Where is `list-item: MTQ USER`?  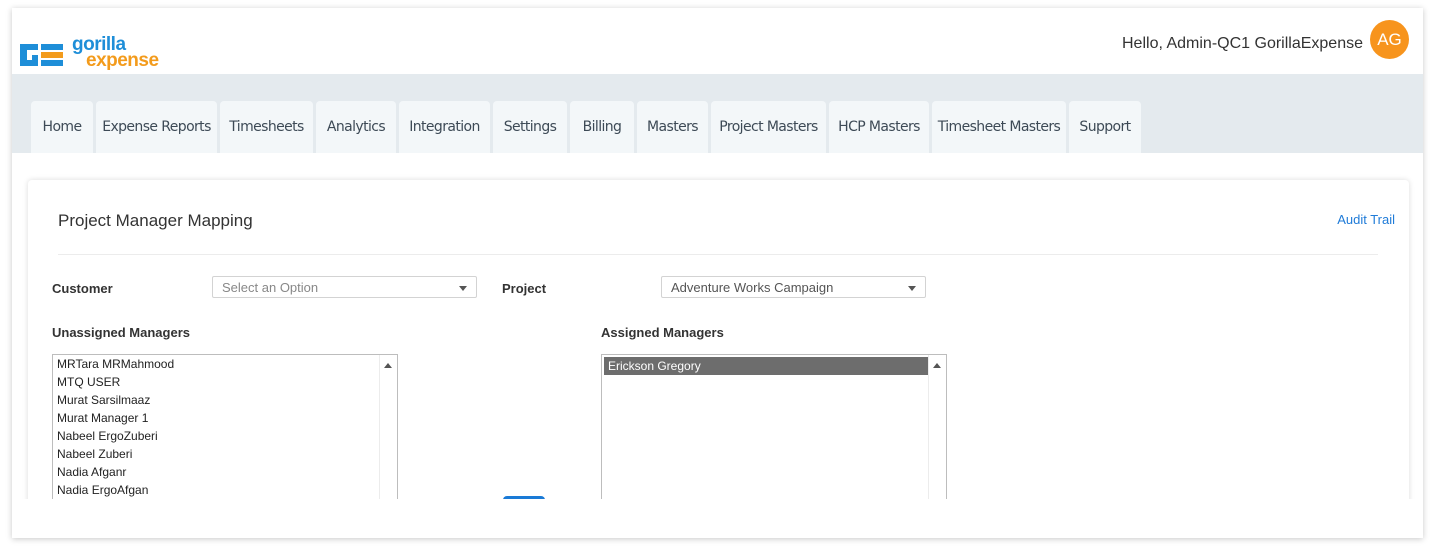
list-item: MTQ USER is located at coordinates (225, 382).